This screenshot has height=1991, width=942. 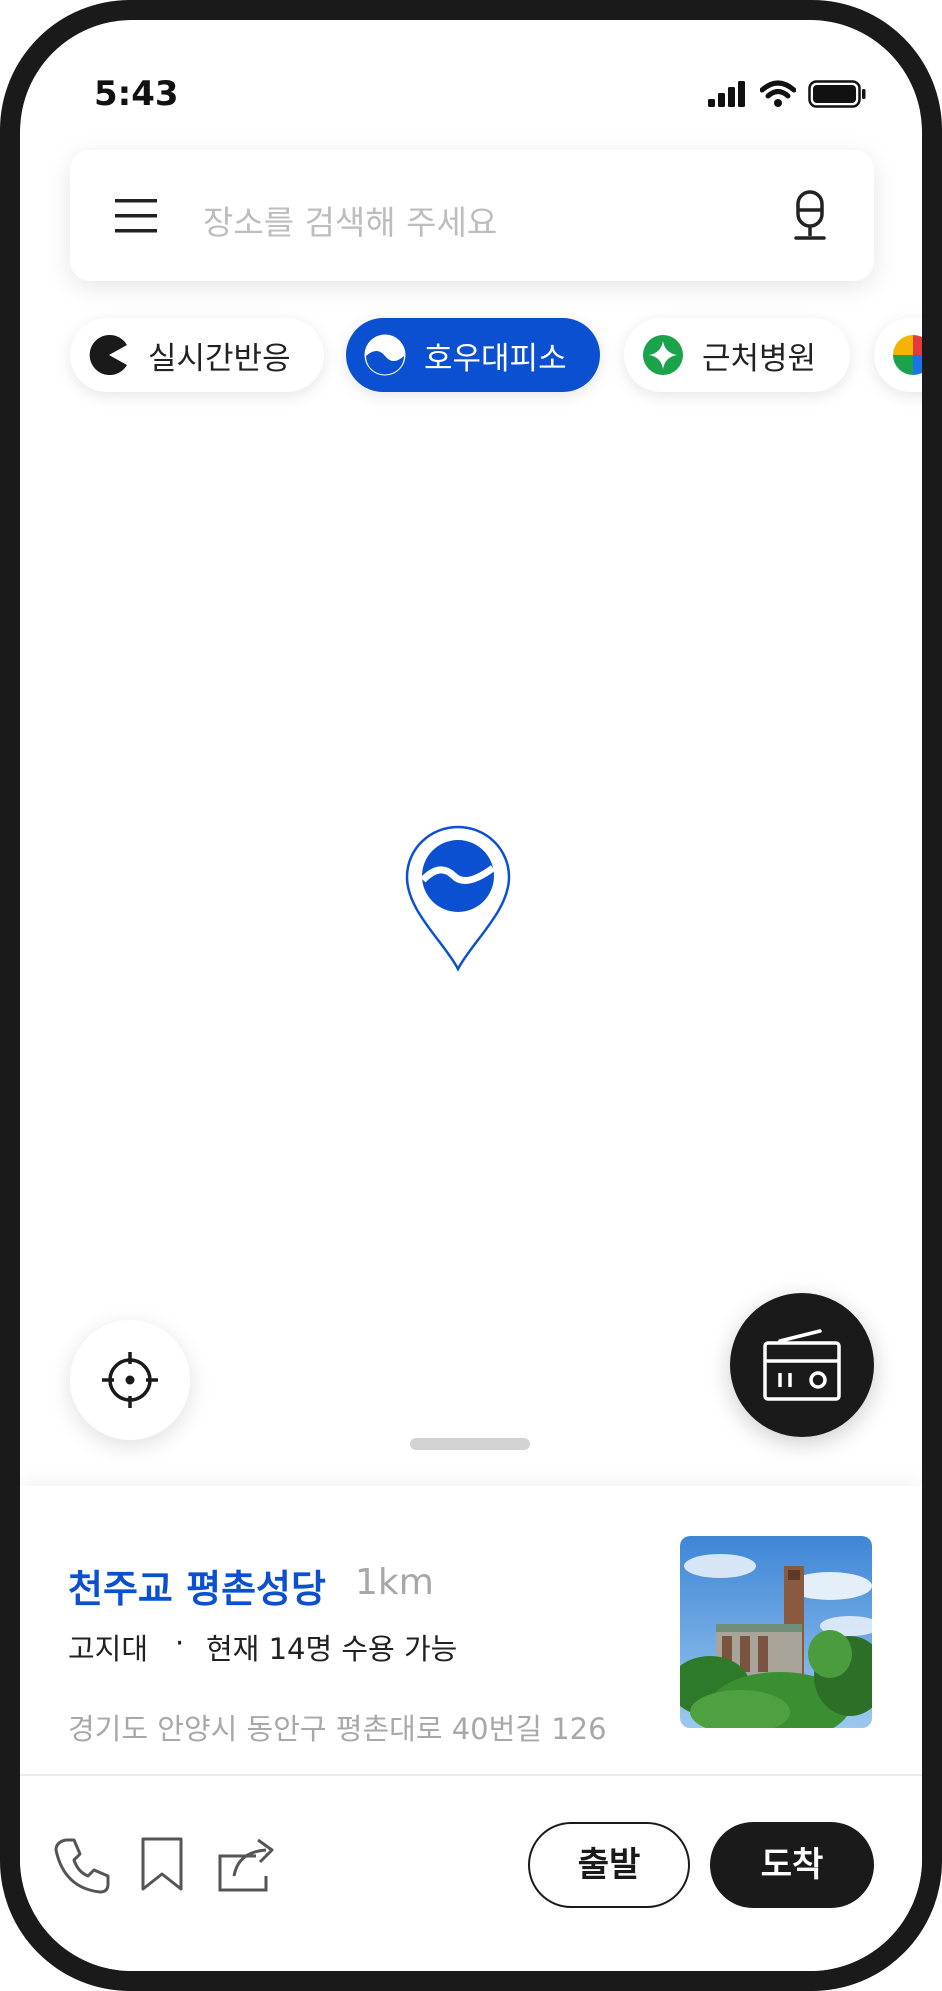 I want to click on place-photo, so click(x=776, y=1632).